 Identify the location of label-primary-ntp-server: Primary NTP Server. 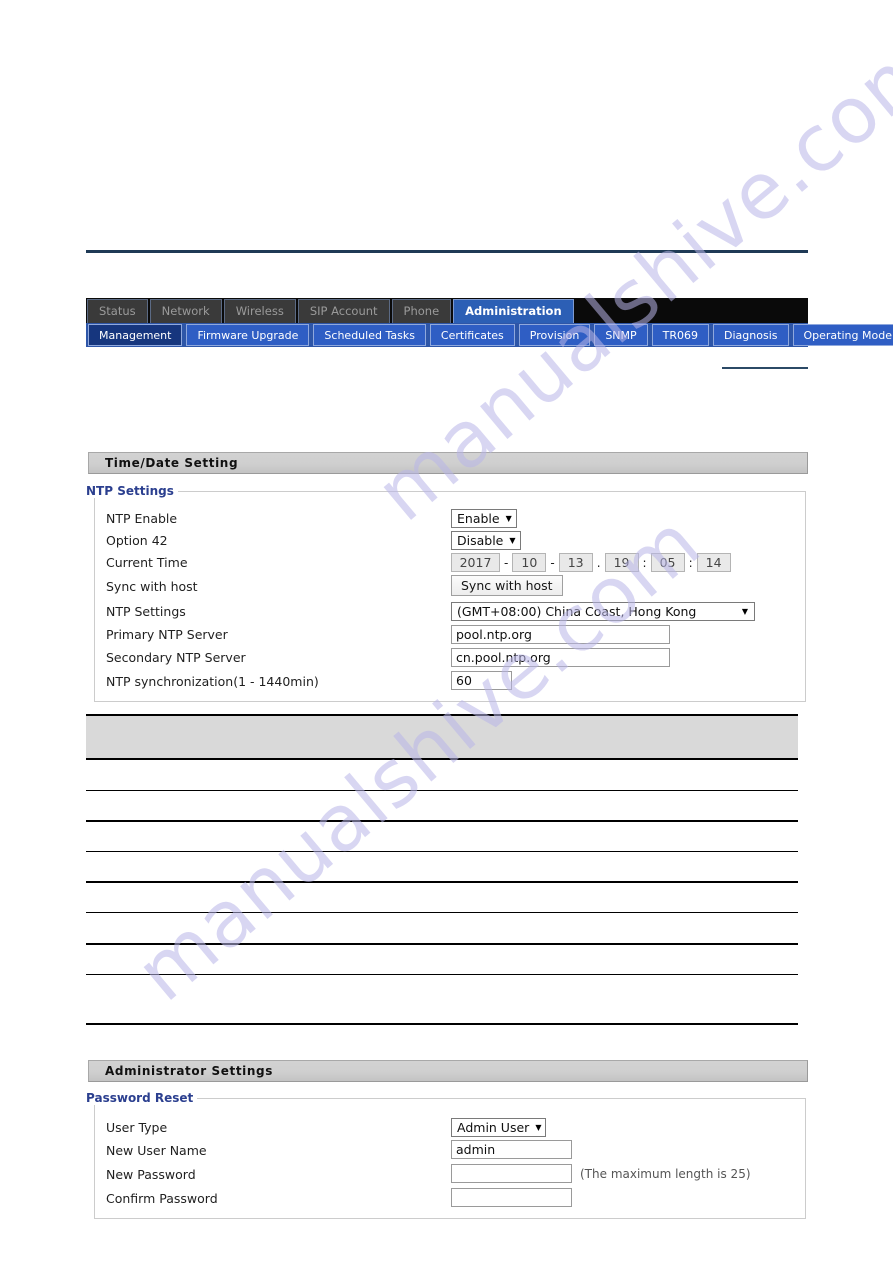
(167, 634).